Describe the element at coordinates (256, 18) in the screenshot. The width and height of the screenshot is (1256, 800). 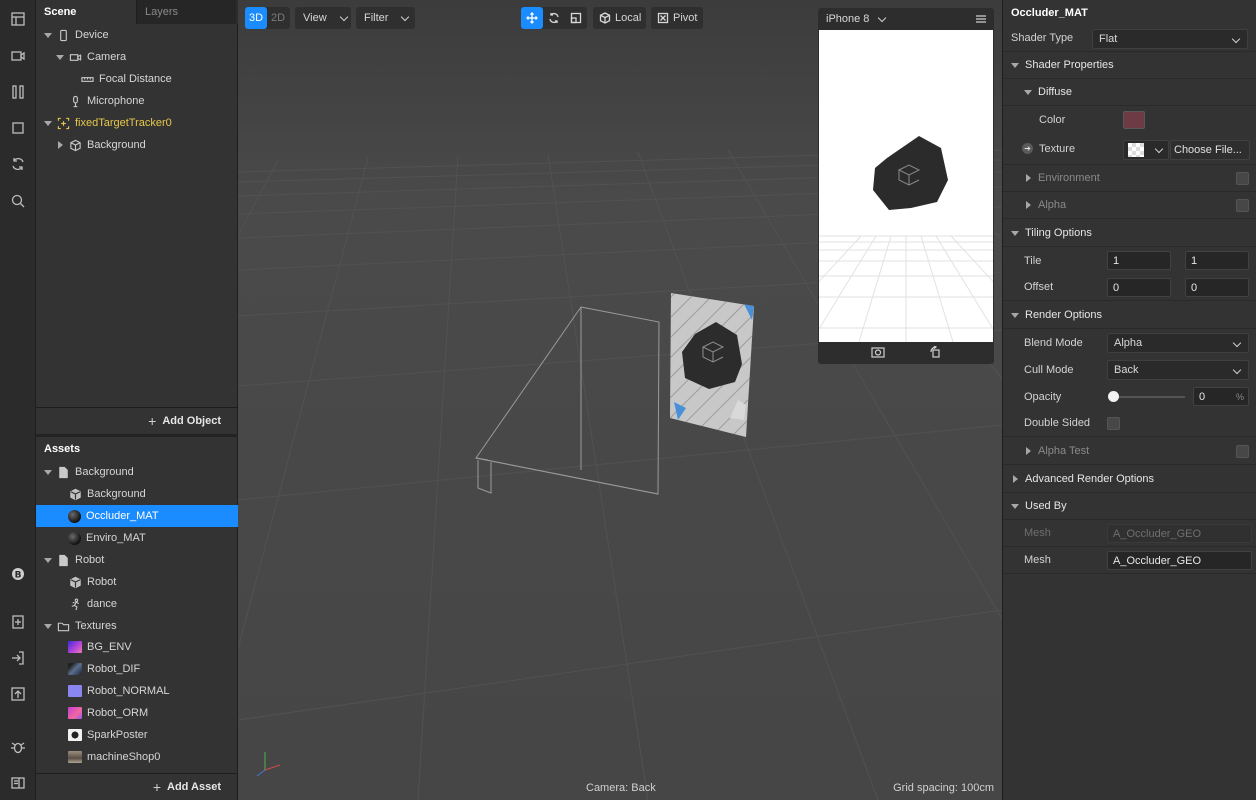
I see `mode-3d-button: 3D` at that location.